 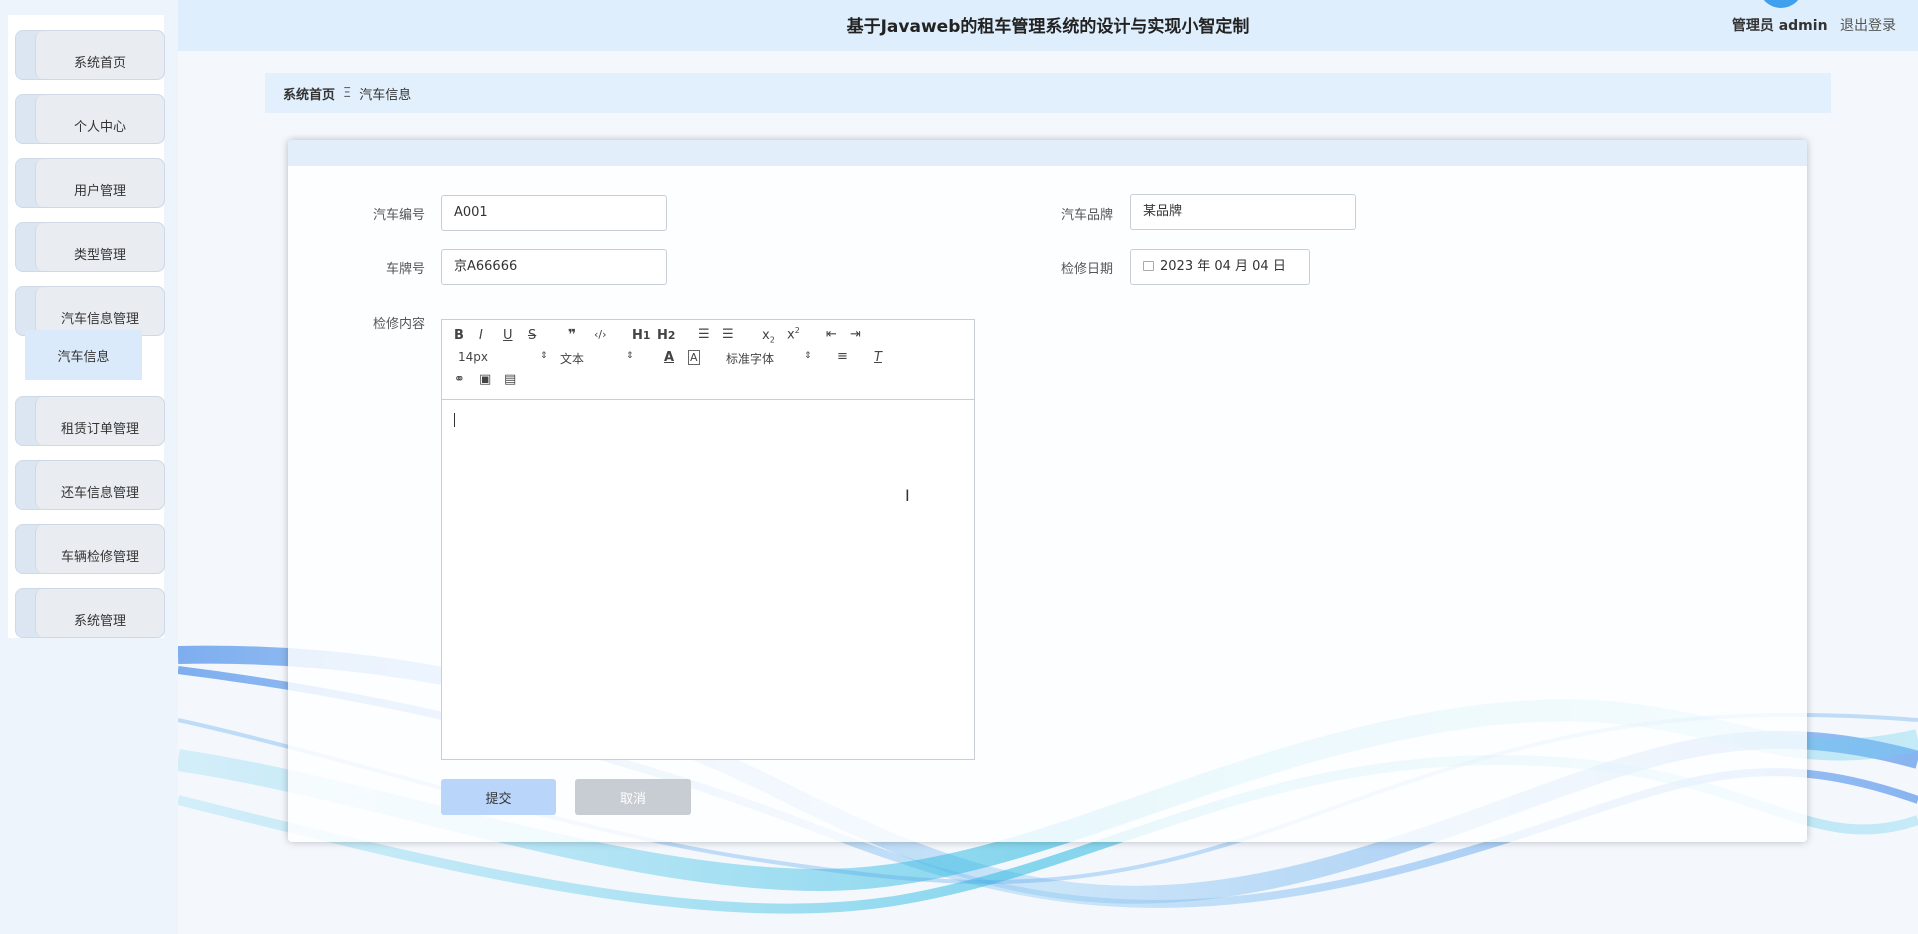 I want to click on site-title: 基于Javaweb的租车管理系统的设计与实现小智定制, so click(x=1048, y=27).